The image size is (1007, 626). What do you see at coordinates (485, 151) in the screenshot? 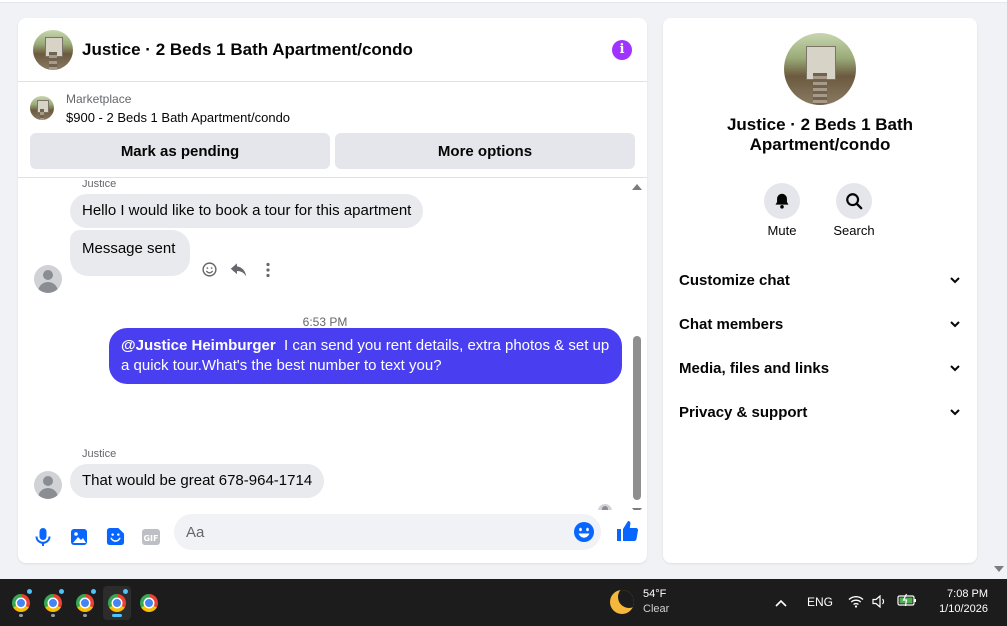
I see `more-options-button: More options` at bounding box center [485, 151].